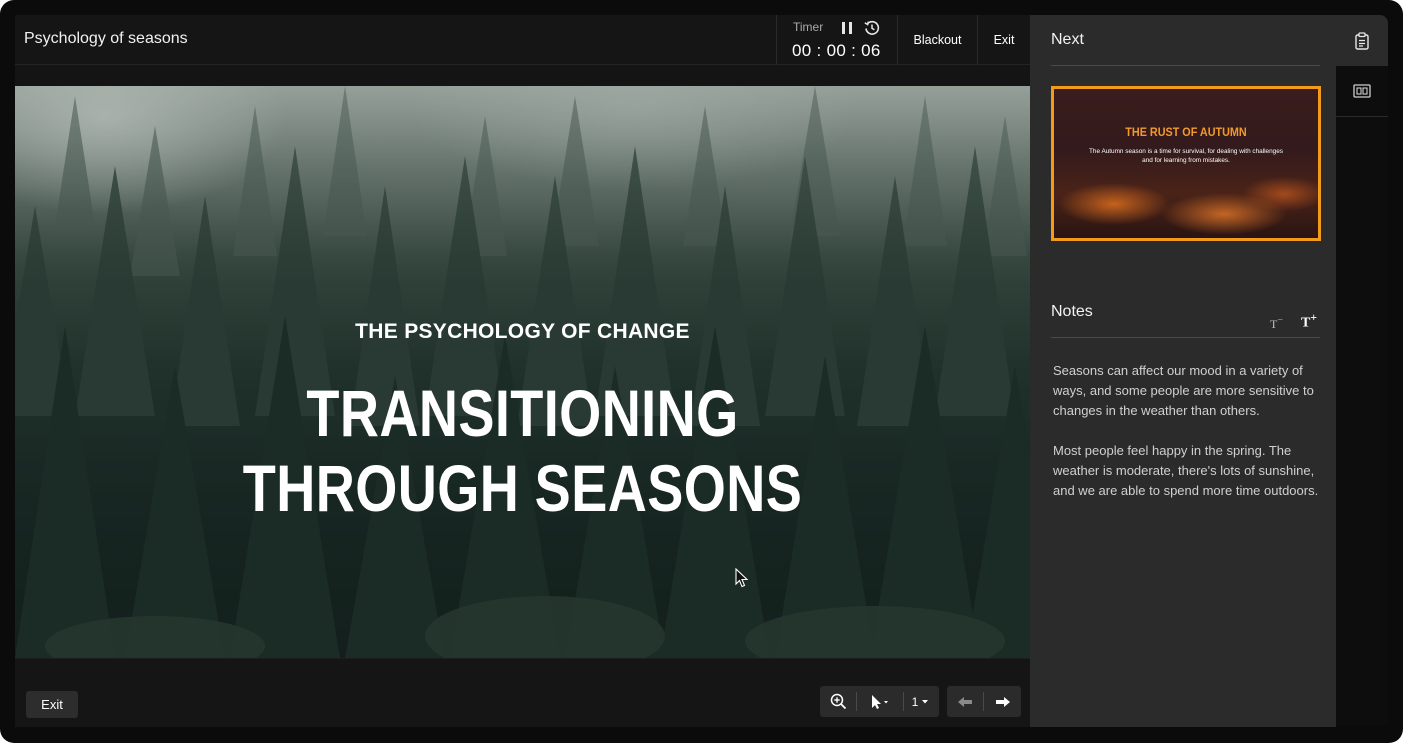 Image resolution: width=1403 pixels, height=743 pixels. I want to click on arrow-right-icon, so click(1002, 701).